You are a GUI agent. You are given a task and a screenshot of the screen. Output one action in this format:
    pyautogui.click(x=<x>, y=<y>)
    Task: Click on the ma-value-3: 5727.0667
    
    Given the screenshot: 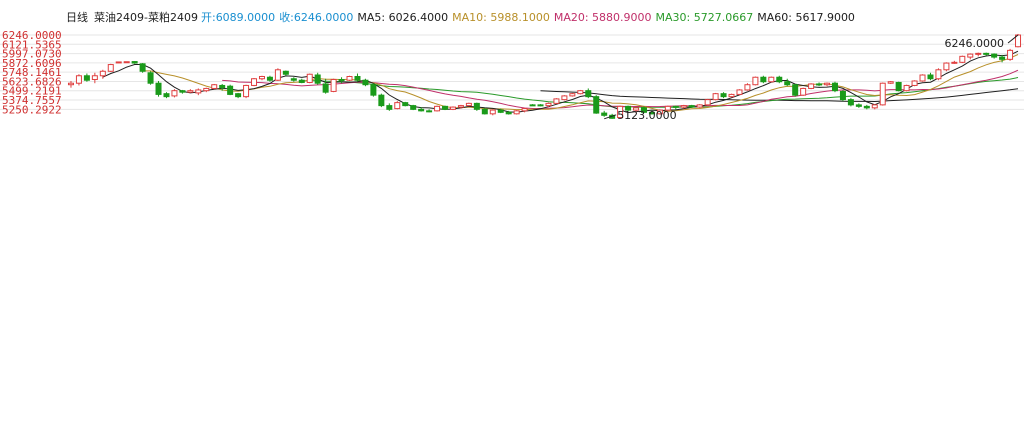 What is the action you would take?
    pyautogui.click(x=721, y=17)
    